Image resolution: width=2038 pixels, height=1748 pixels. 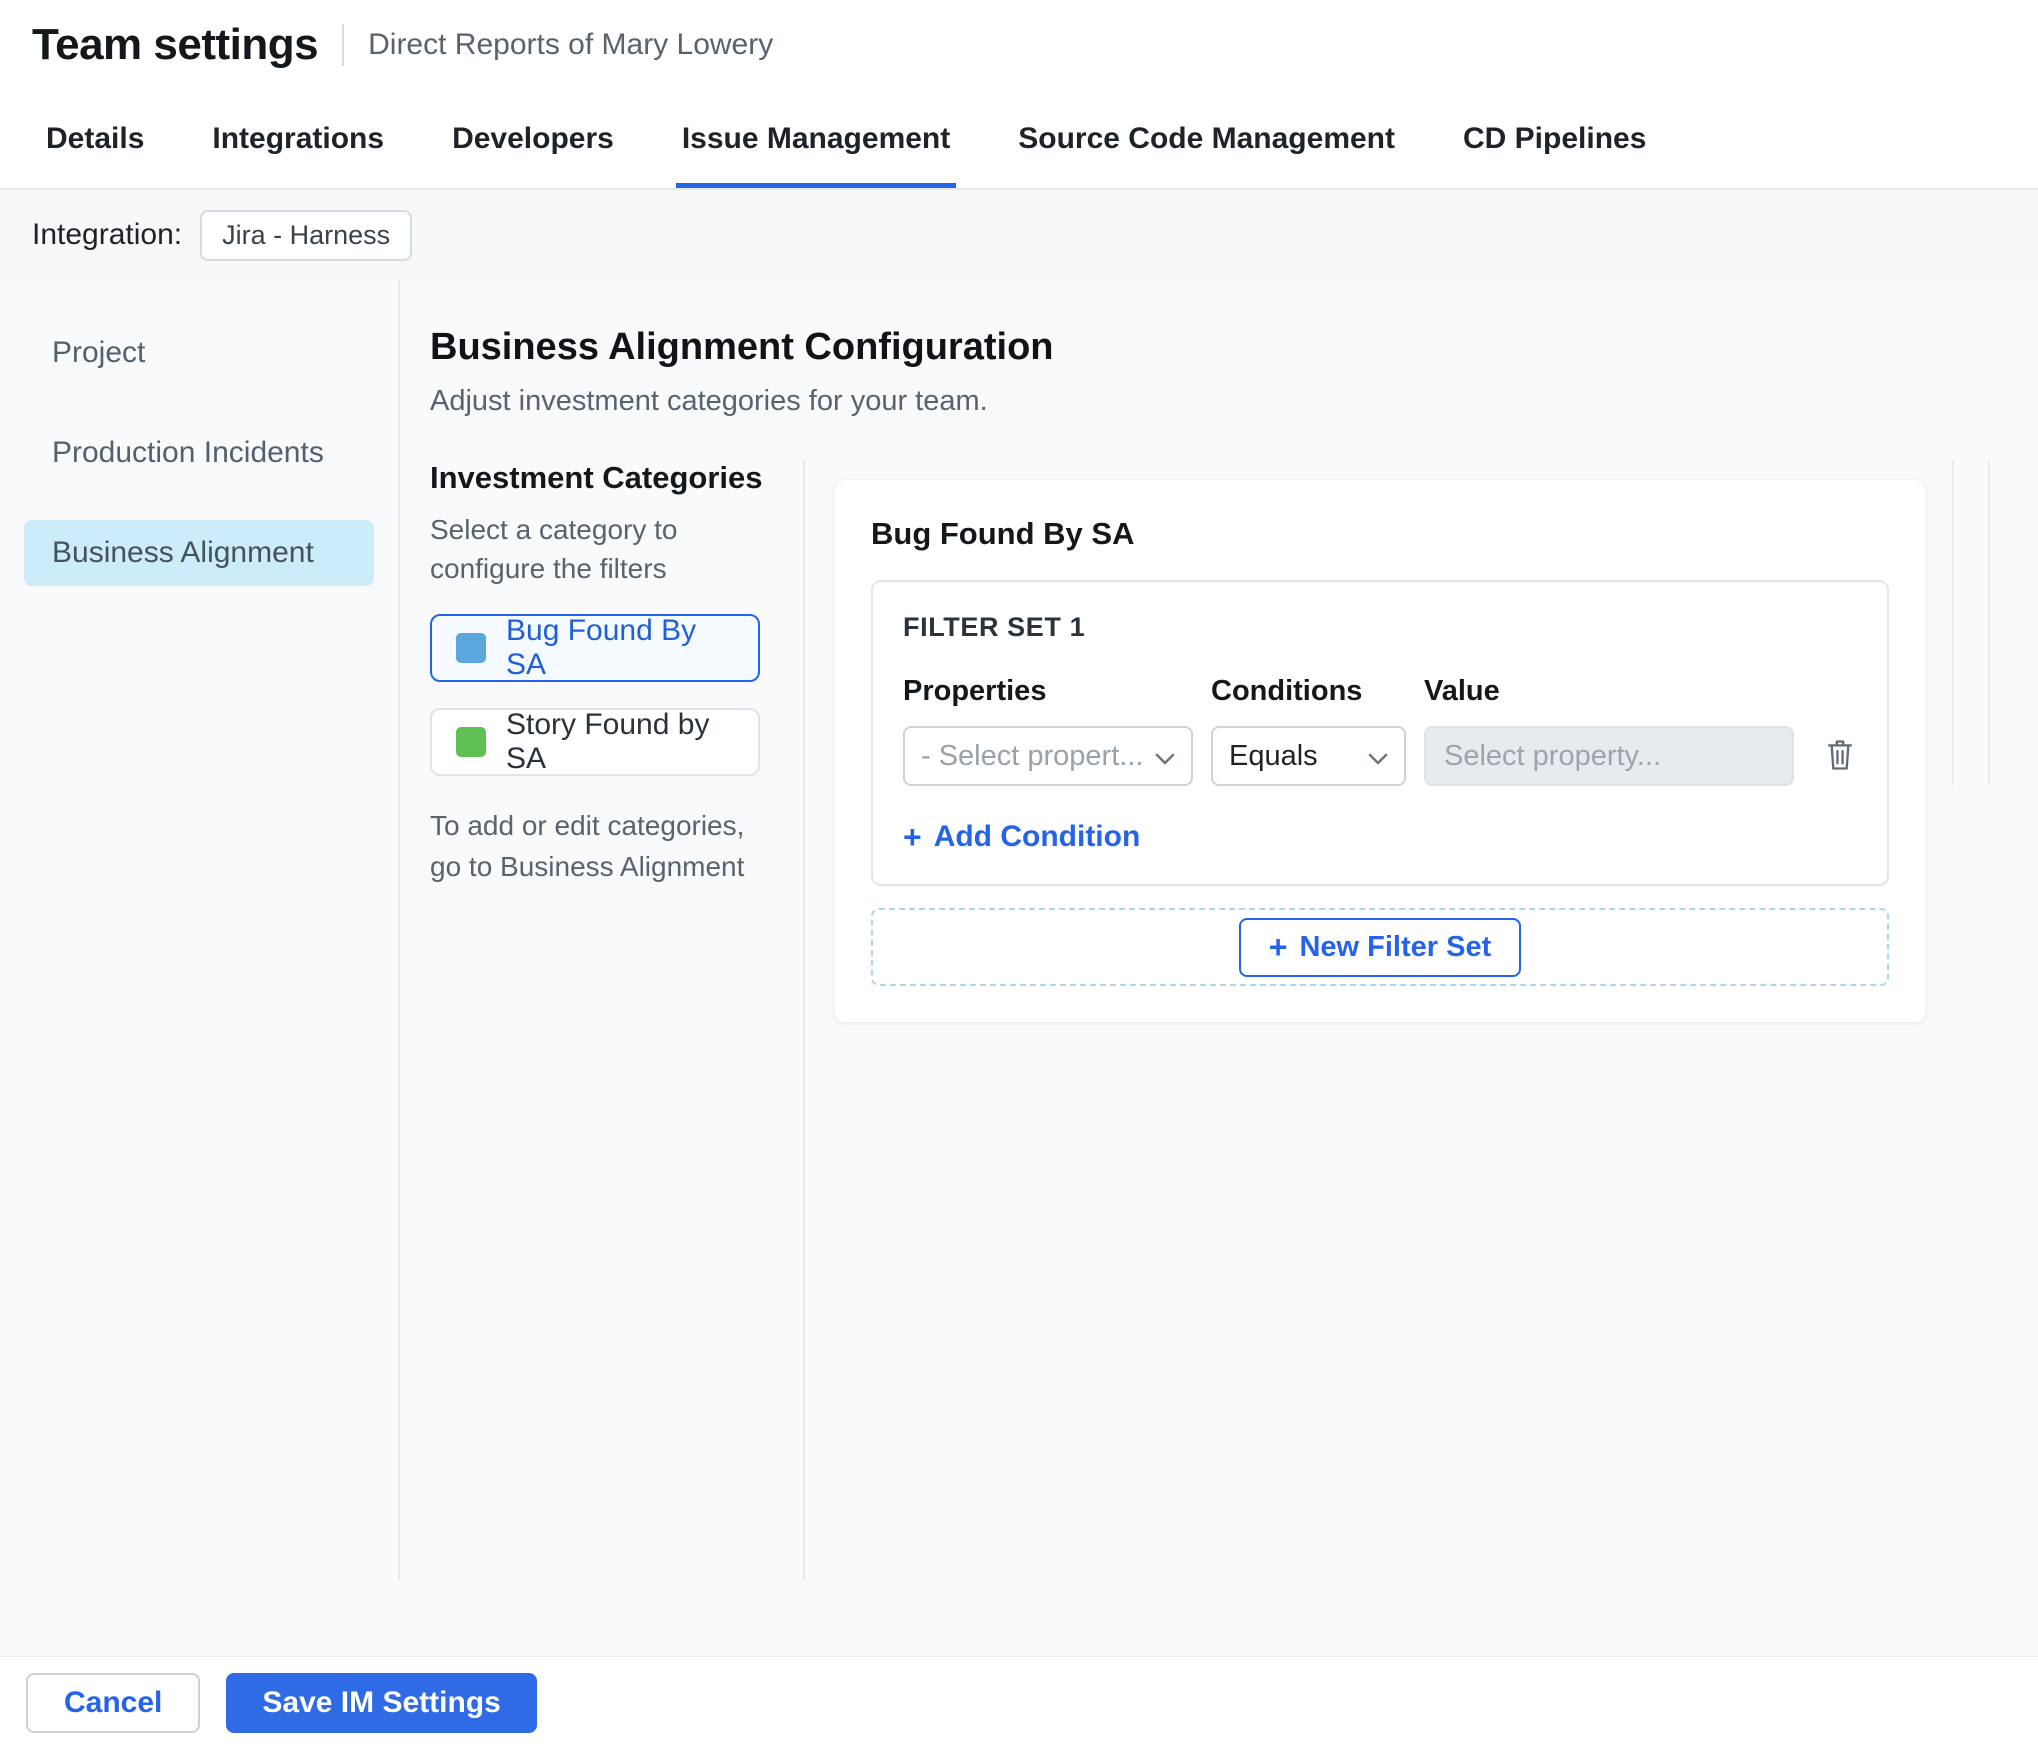 What do you see at coordinates (343, 45) in the screenshot?
I see `title-divider` at bounding box center [343, 45].